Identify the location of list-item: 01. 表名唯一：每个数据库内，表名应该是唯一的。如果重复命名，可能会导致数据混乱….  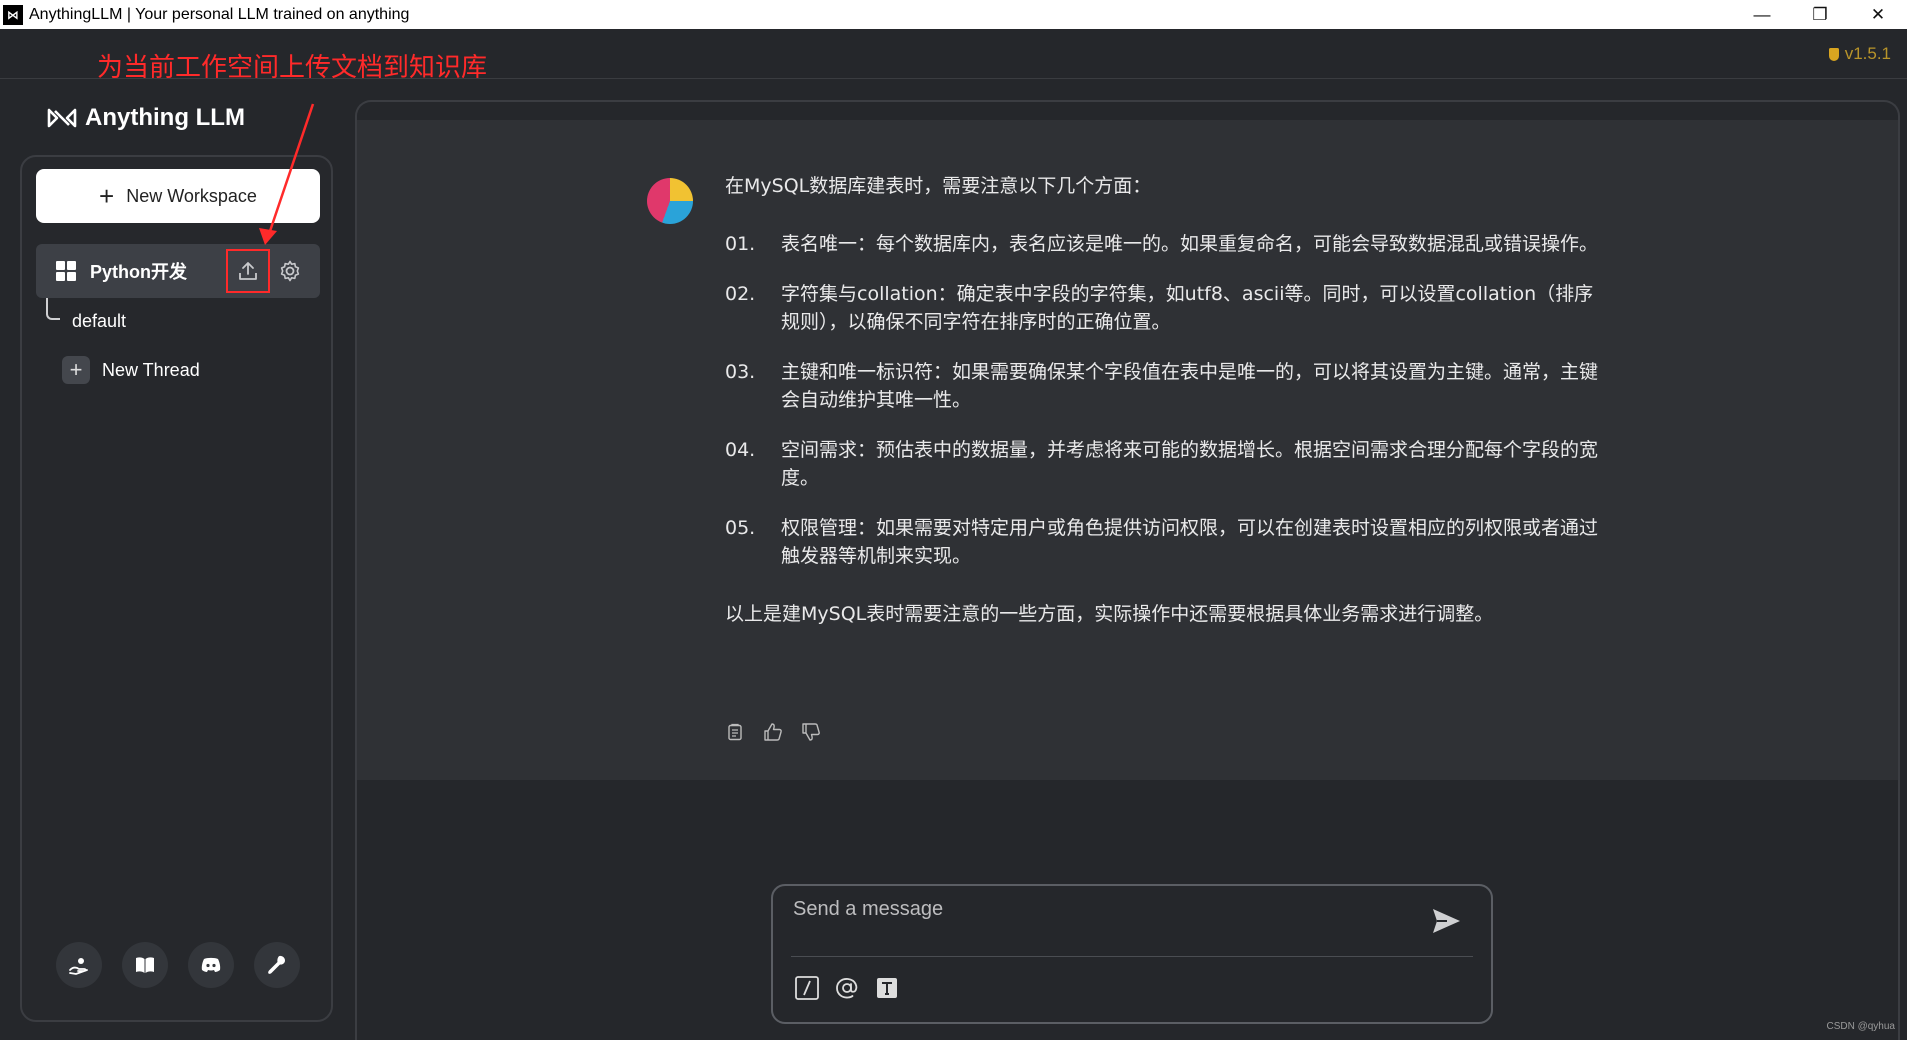
(1165, 244).